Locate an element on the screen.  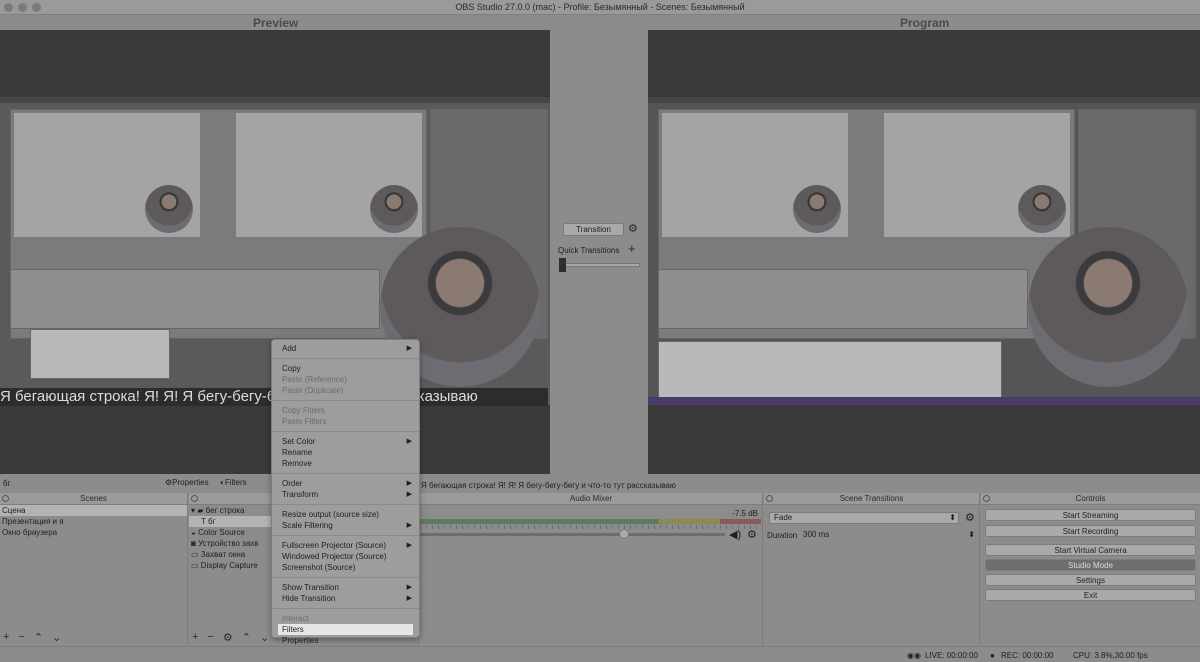
menu-filters: Filters is located at coordinates (345, 629).